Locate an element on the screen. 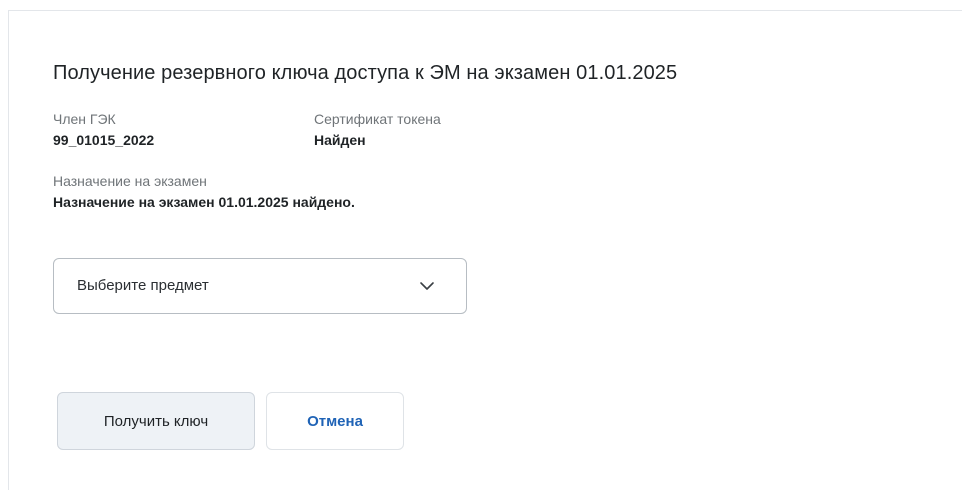 This screenshot has width=962, height=490. assignment-label: Назначение на экзамен is located at coordinates (130, 181).